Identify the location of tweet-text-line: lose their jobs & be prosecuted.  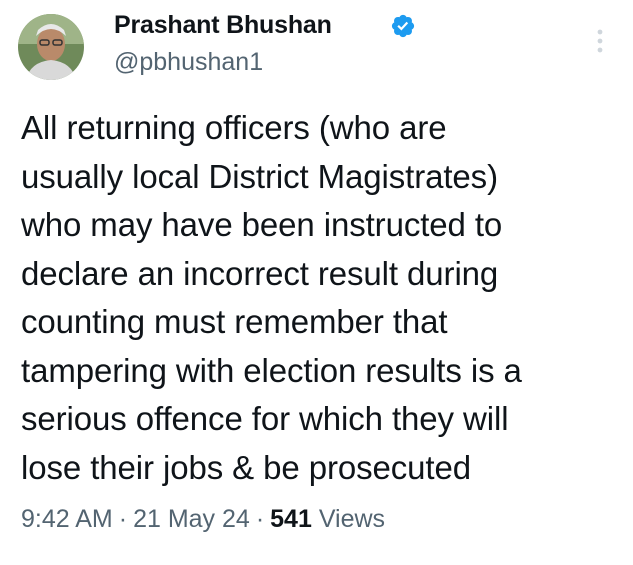
(246, 467).